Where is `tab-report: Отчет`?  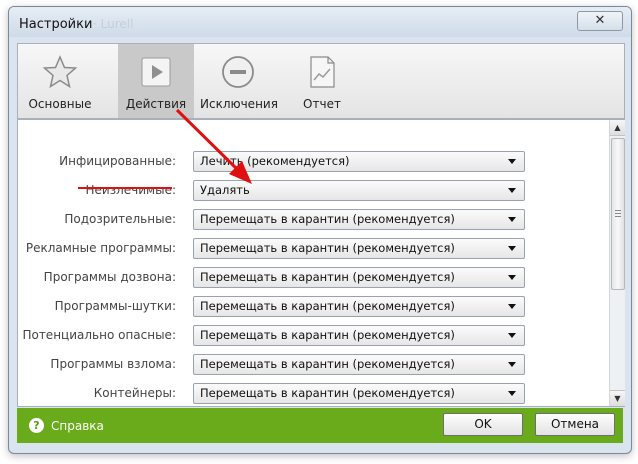 tab-report: Отчет is located at coordinates (322, 81).